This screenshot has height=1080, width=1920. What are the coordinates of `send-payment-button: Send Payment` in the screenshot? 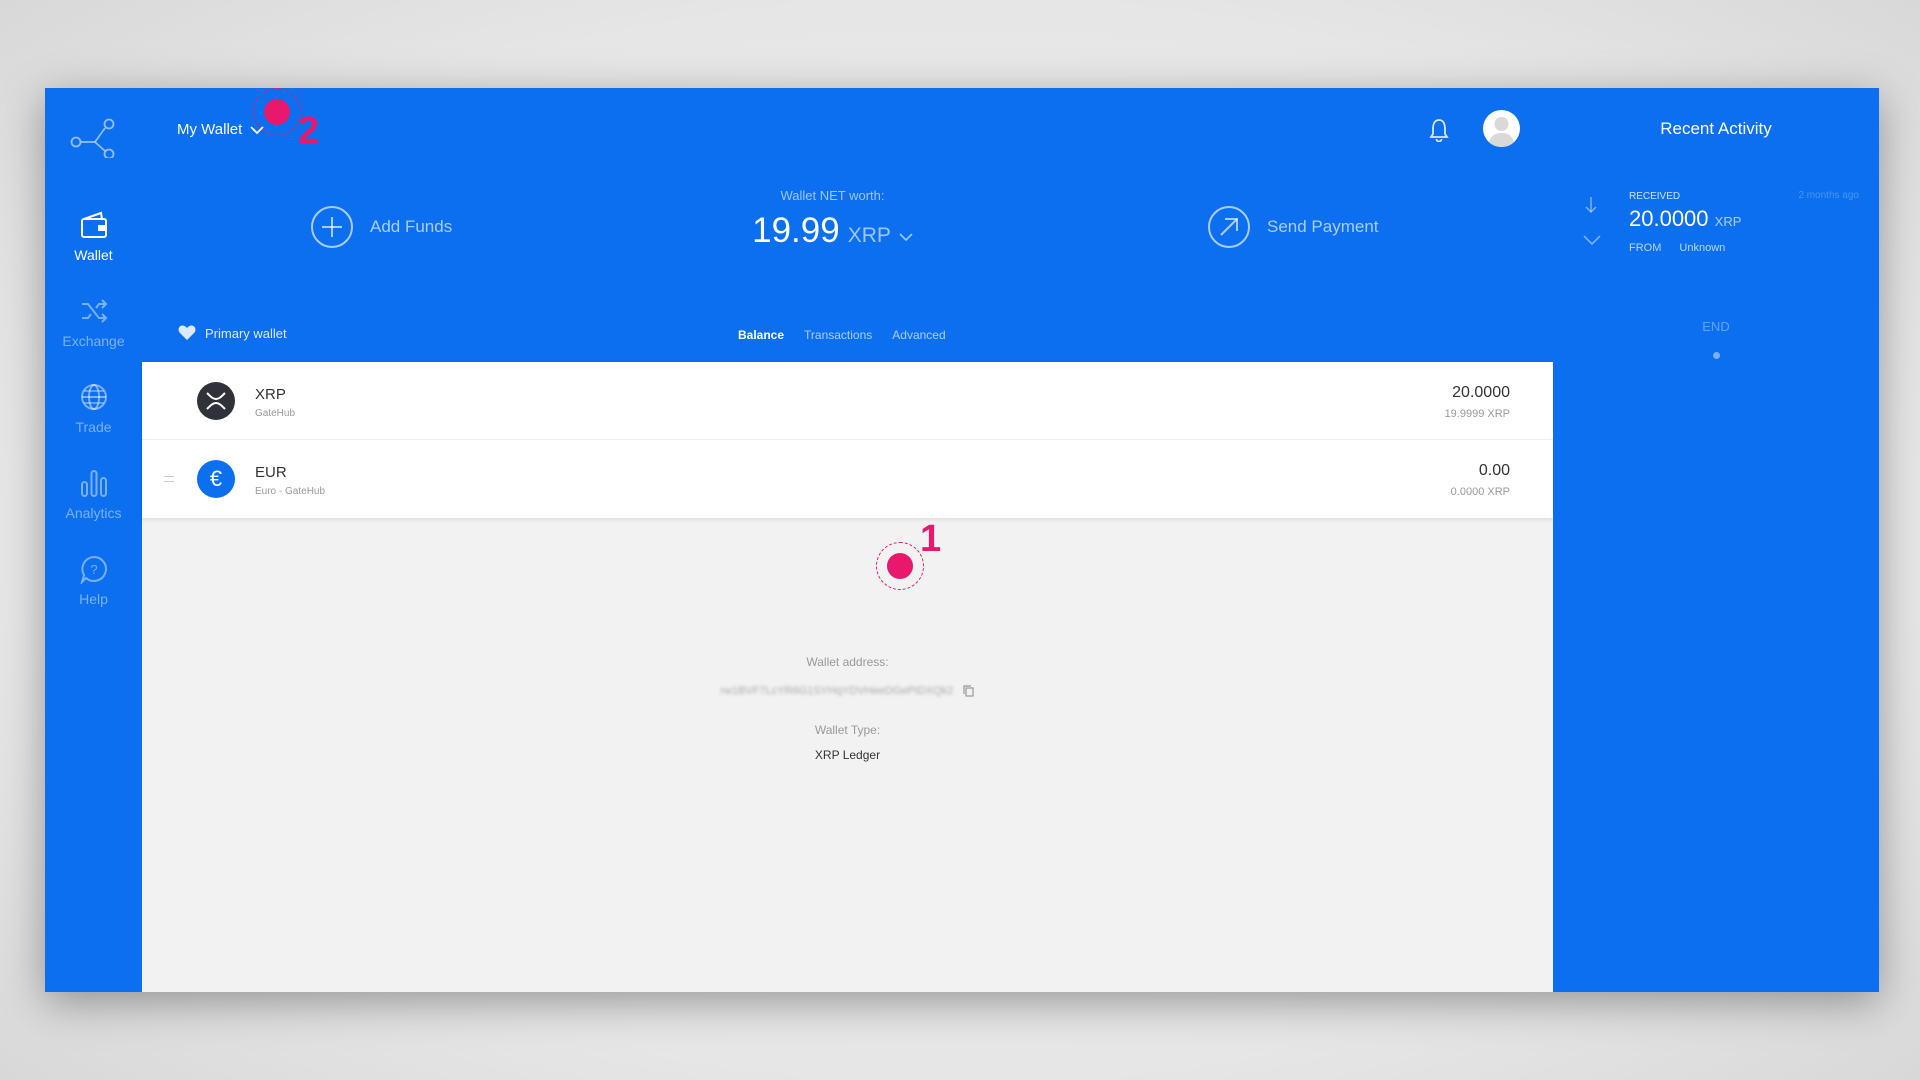 It's located at (1293, 227).